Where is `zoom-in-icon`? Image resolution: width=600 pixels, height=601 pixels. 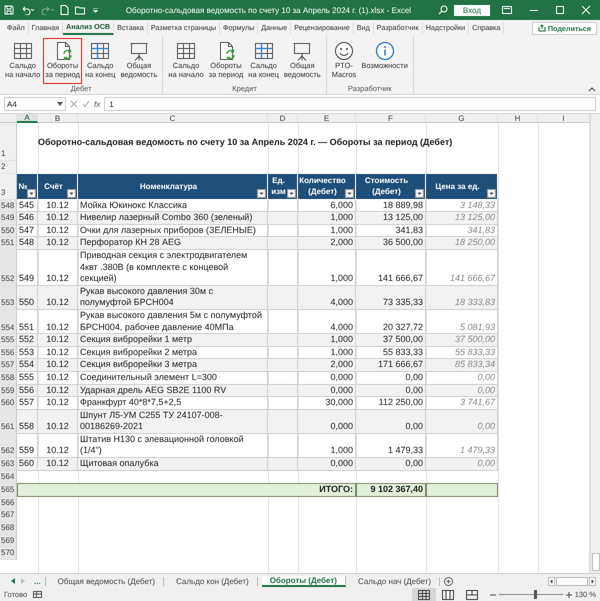
zoom-in-icon is located at coordinates (569, 595).